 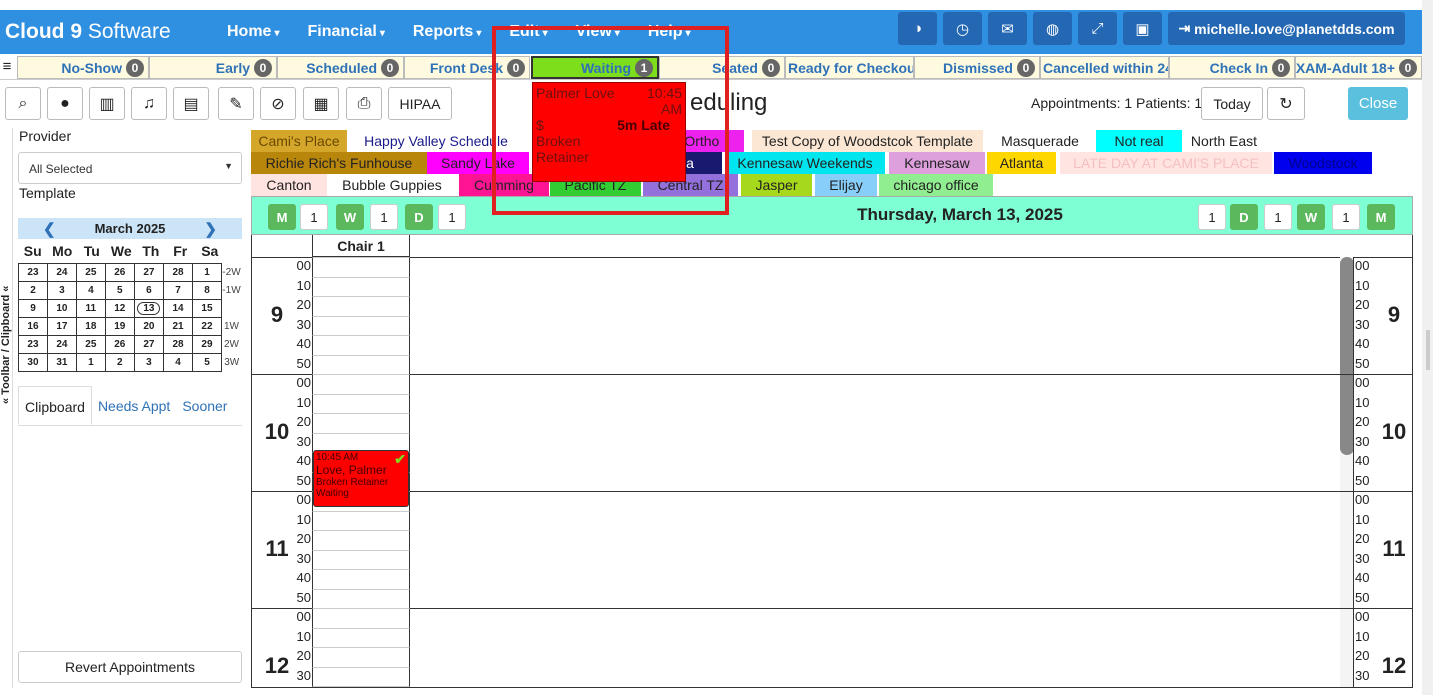 What do you see at coordinates (207, 326) in the screenshot?
I see `calendar-day: 22` at bounding box center [207, 326].